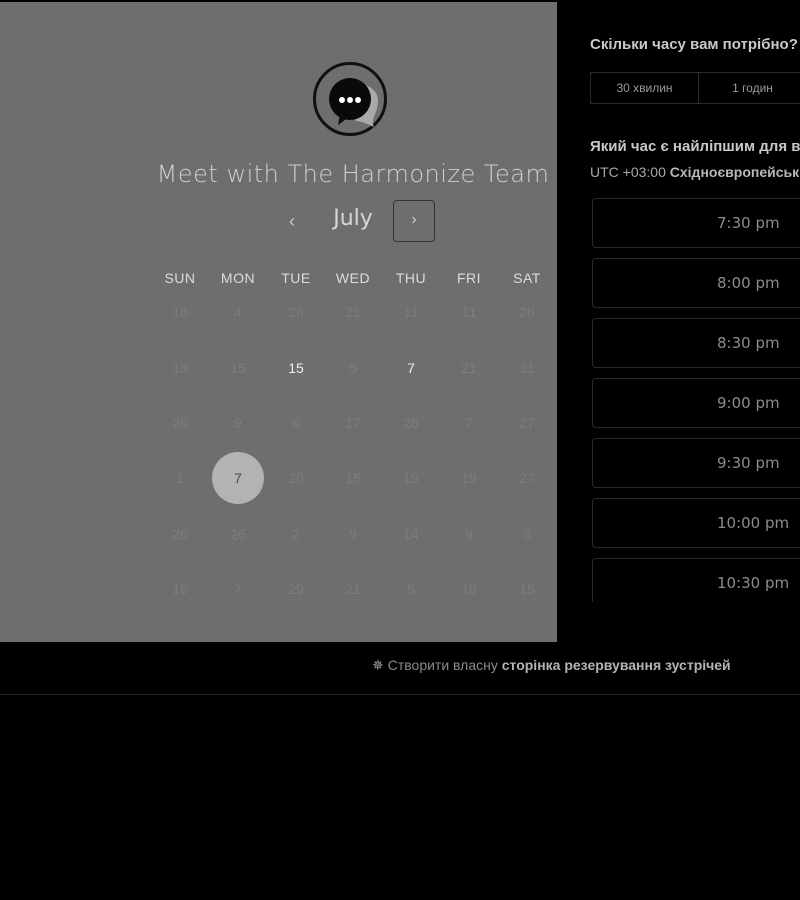 The image size is (800, 900). What do you see at coordinates (180, 478) in the screenshot?
I see `calendar-day: 1` at bounding box center [180, 478].